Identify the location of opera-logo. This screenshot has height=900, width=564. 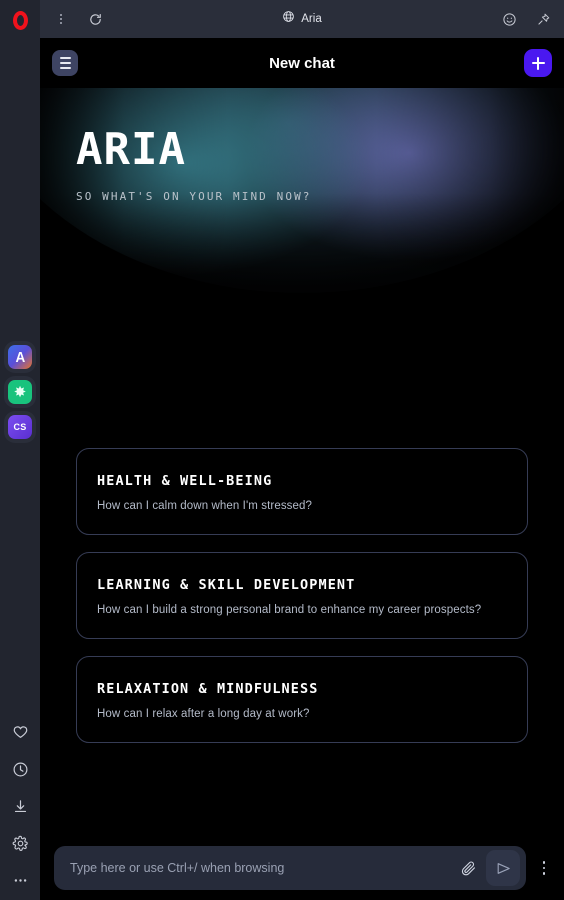
(20, 20).